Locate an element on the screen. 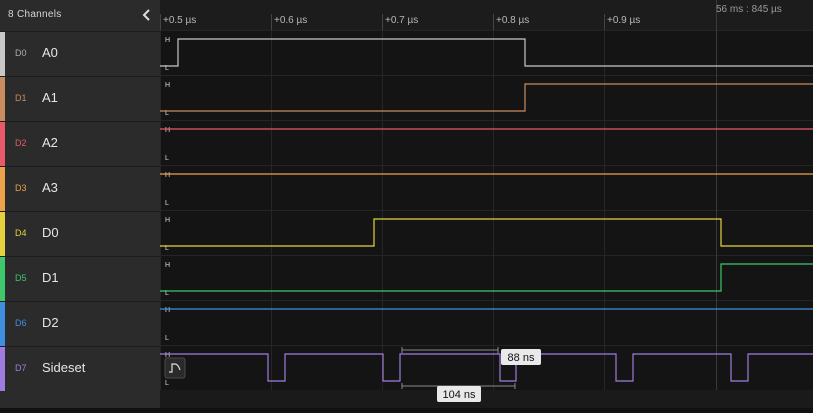  channel-code: D1 is located at coordinates (21, 98).